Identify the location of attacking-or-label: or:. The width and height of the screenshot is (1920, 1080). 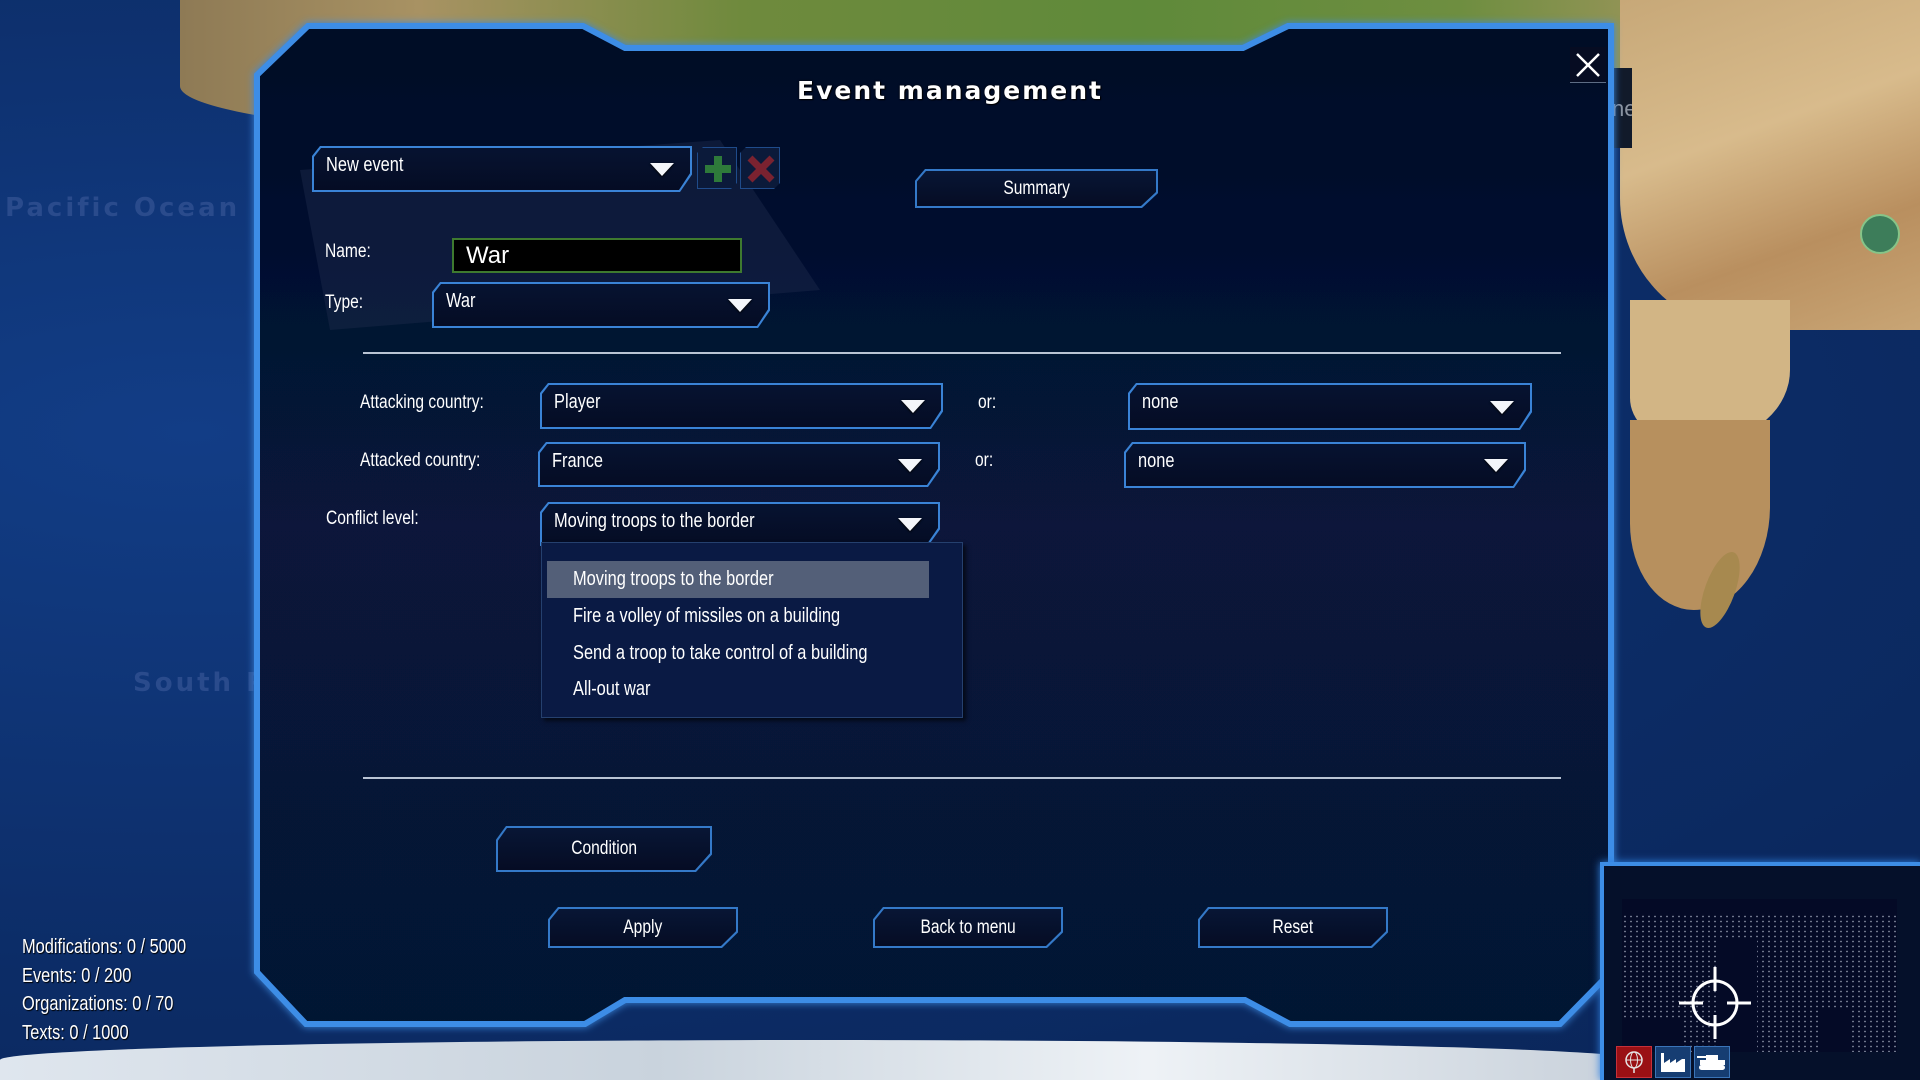
(987, 402).